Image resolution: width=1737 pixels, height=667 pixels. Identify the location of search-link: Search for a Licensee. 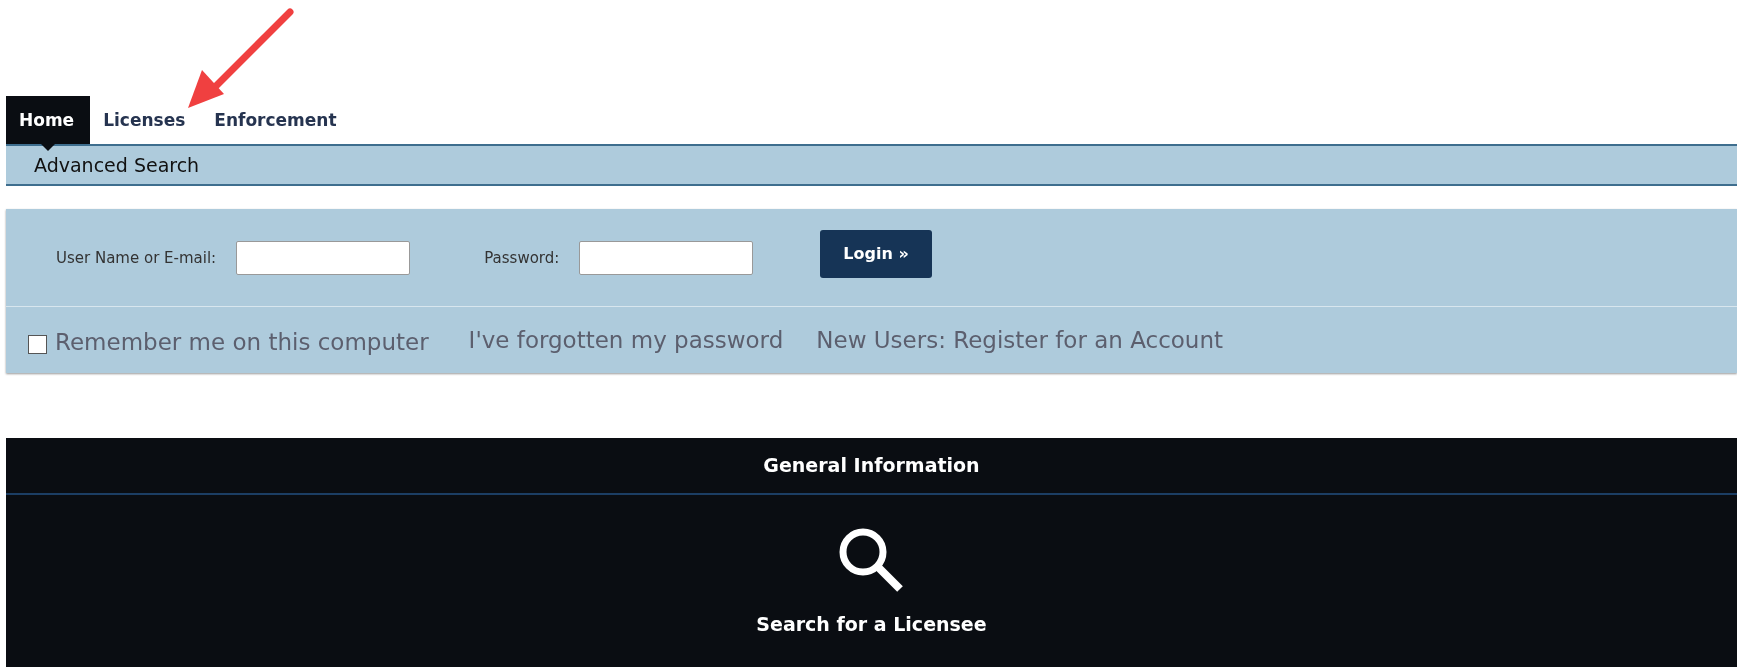
(871, 624).